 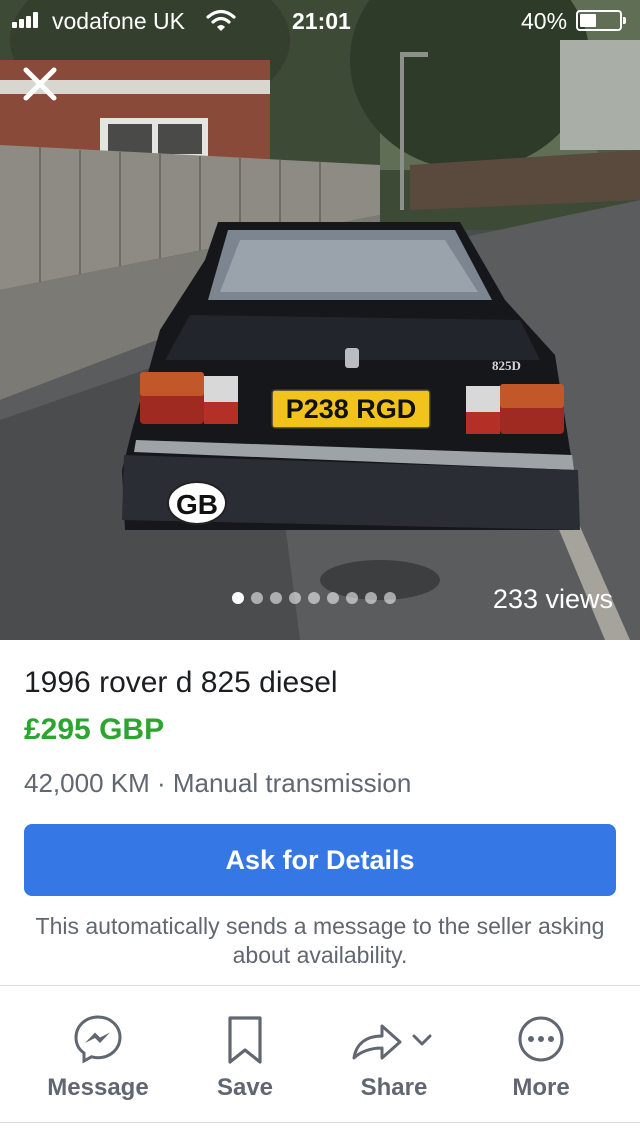 What do you see at coordinates (544, 21) in the screenshot?
I see `battery-percent: 40%` at bounding box center [544, 21].